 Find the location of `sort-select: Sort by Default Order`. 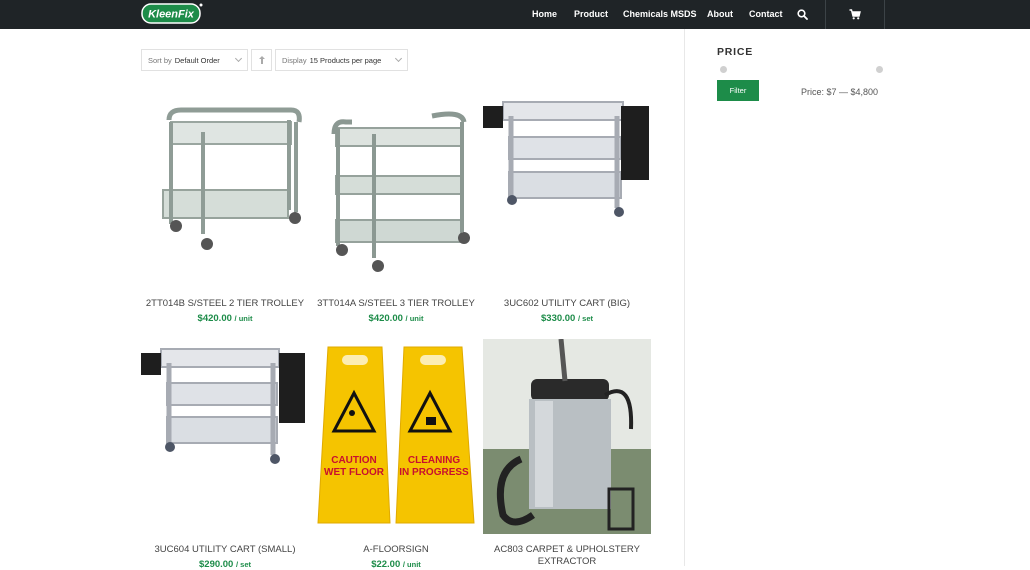

sort-select: Sort by Default Order is located at coordinates (194, 60).